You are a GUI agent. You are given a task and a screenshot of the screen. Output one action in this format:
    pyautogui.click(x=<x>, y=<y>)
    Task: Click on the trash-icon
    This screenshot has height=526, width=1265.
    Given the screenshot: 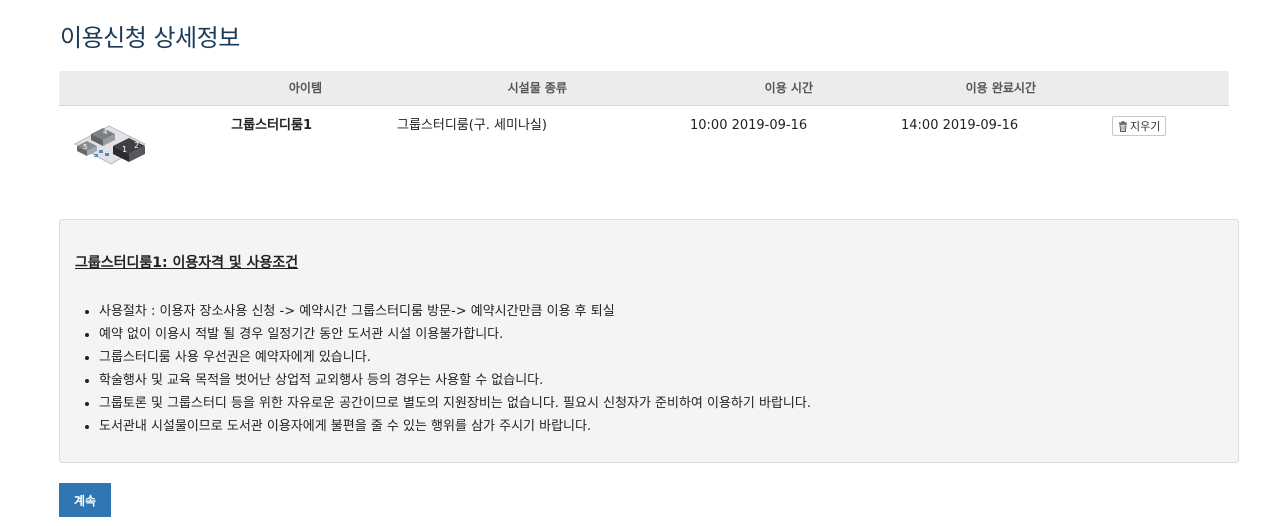 What is the action you would take?
    pyautogui.click(x=1123, y=126)
    